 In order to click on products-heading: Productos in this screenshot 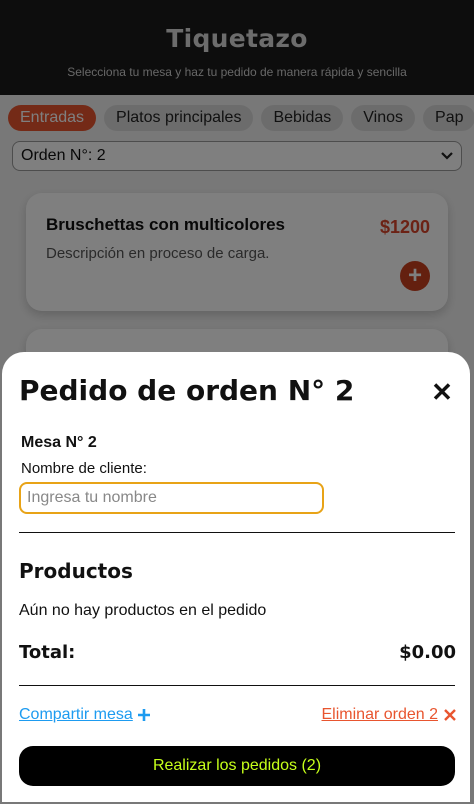, I will do `click(76, 571)`.